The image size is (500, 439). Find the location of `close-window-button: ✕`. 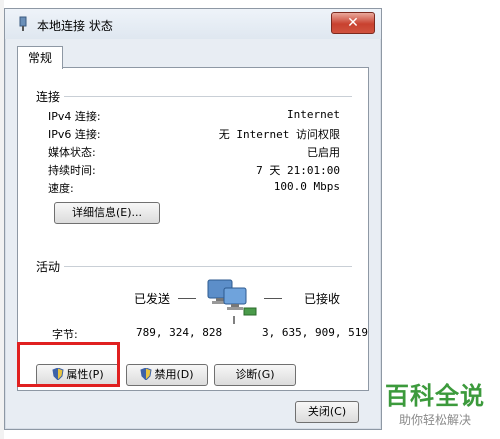

close-window-button: ✕ is located at coordinates (353, 23).